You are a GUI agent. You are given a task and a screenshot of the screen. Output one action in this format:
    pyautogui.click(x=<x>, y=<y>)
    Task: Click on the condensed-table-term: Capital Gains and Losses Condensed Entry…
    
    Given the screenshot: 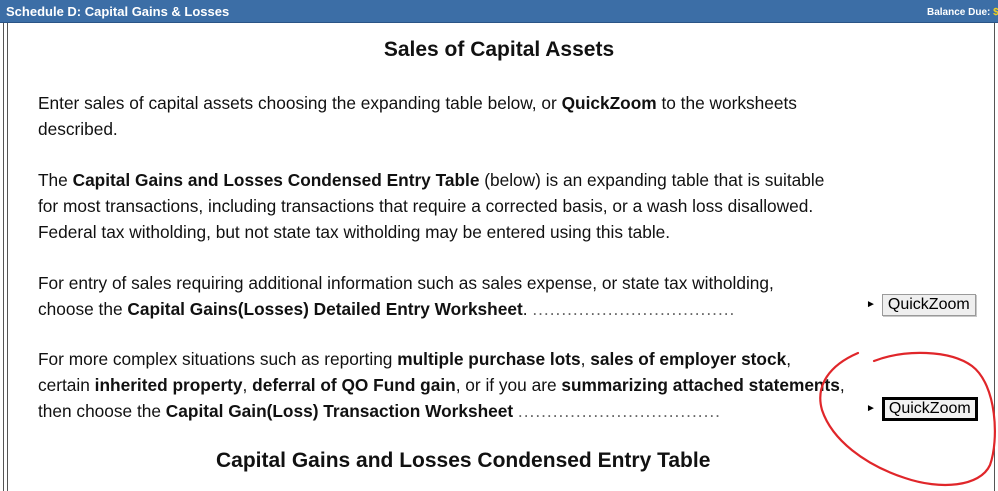 What is the action you would take?
    pyautogui.click(x=276, y=180)
    